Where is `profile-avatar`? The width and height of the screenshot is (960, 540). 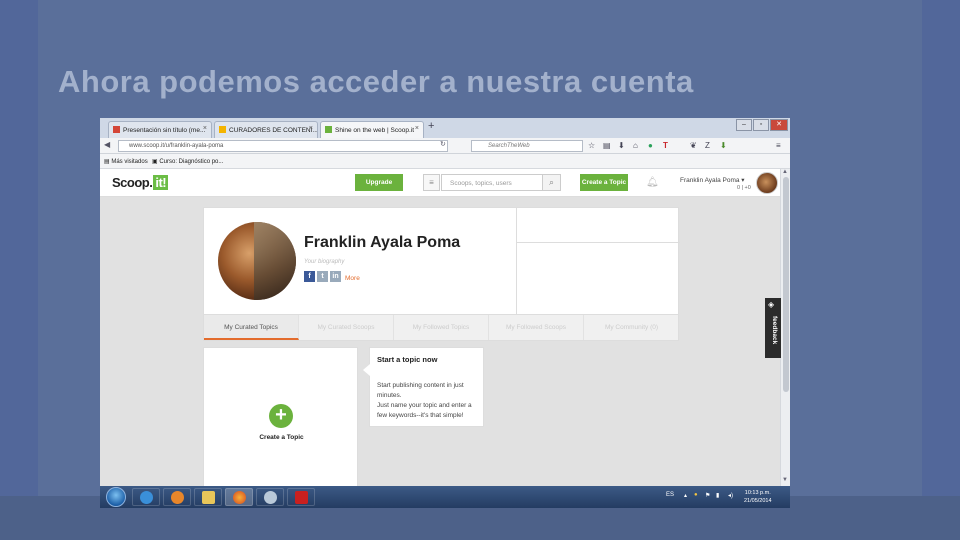 profile-avatar is located at coordinates (257, 261).